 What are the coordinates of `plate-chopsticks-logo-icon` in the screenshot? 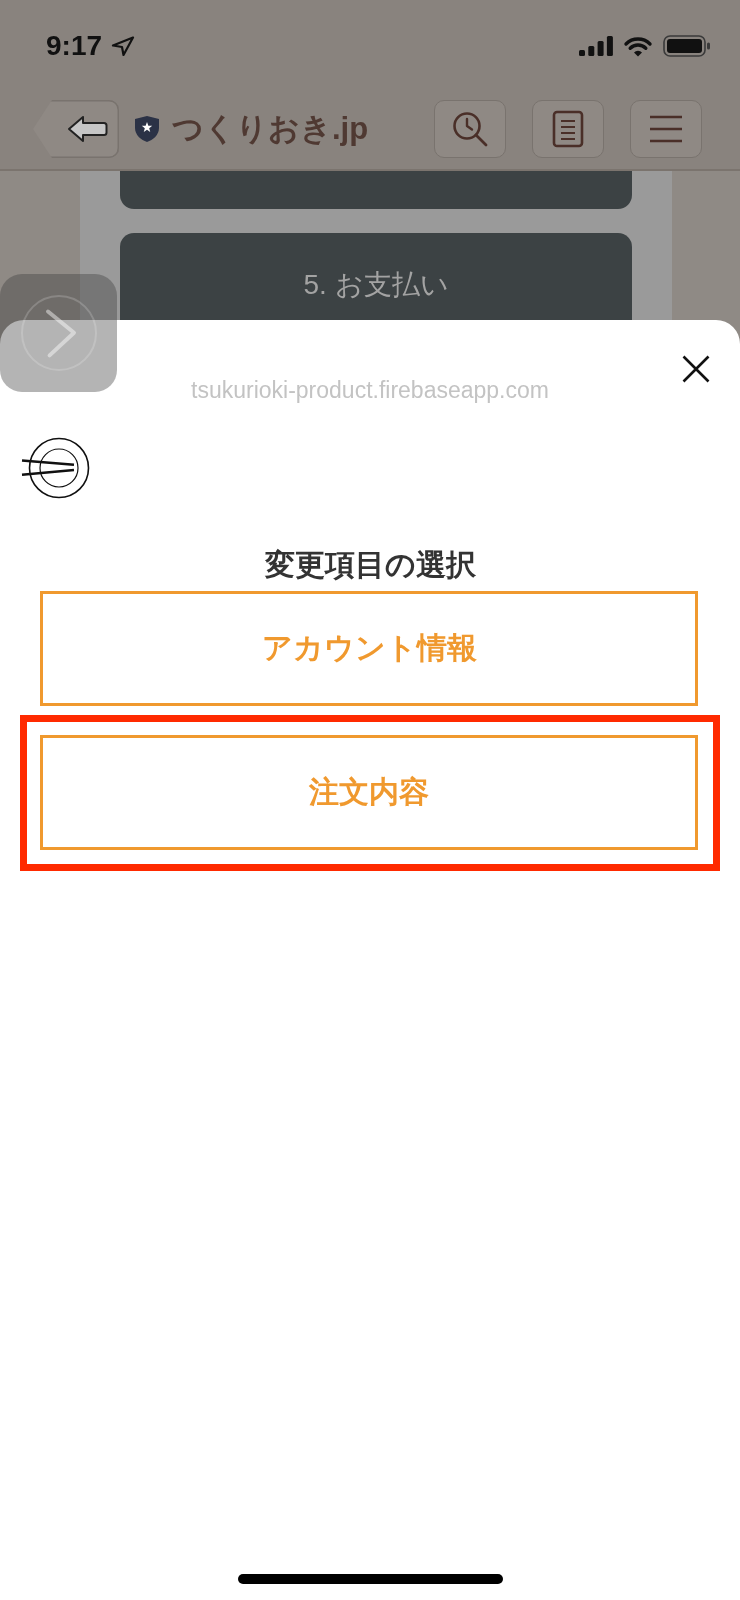 It's located at (55, 468).